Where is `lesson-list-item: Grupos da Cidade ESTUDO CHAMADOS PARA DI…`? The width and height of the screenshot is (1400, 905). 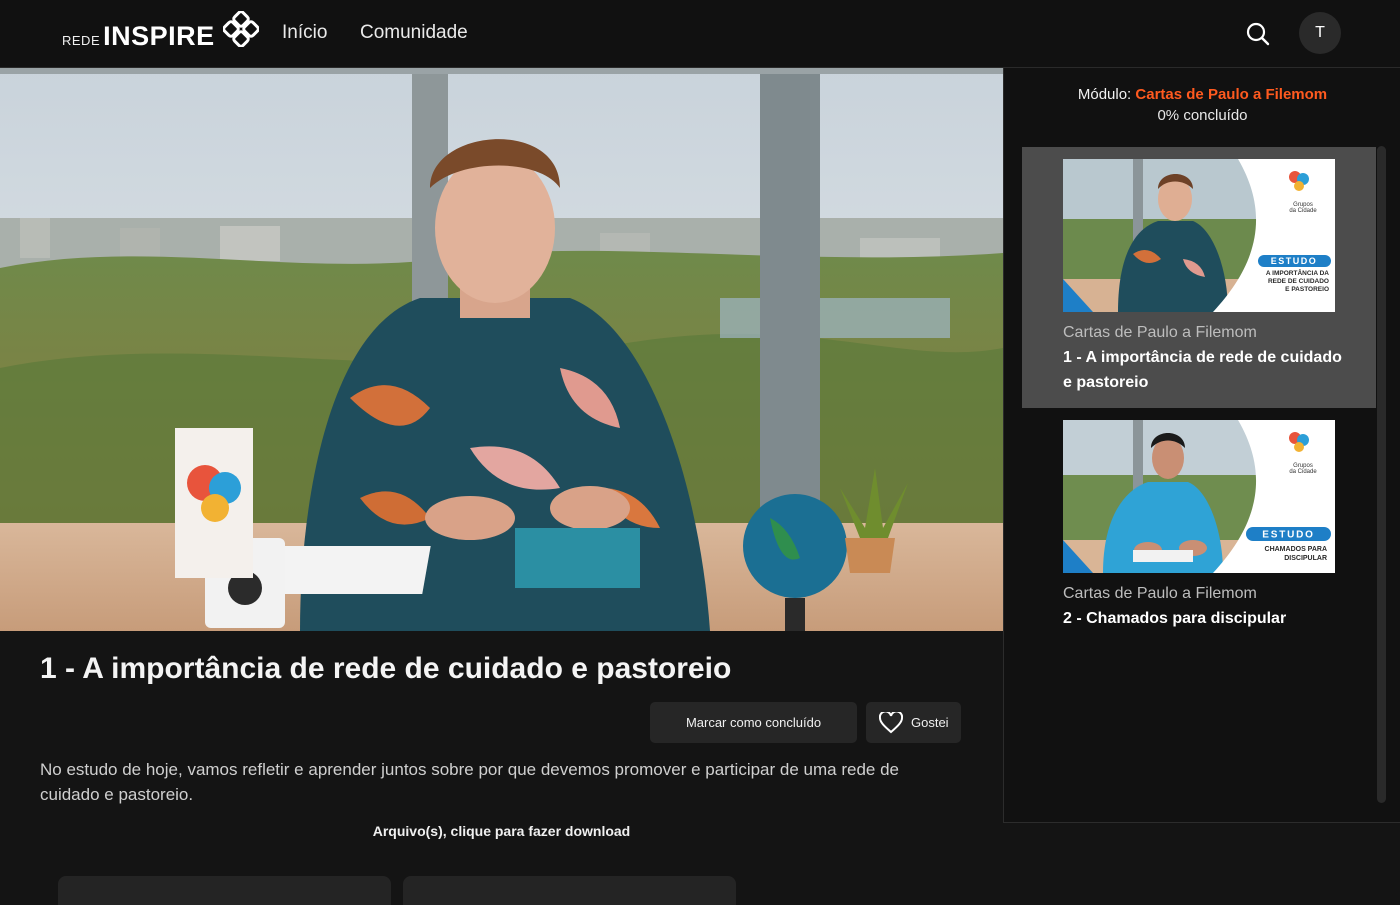 lesson-list-item: Grupos da Cidade ESTUDO CHAMADOS PARA DI… is located at coordinates (1199, 523).